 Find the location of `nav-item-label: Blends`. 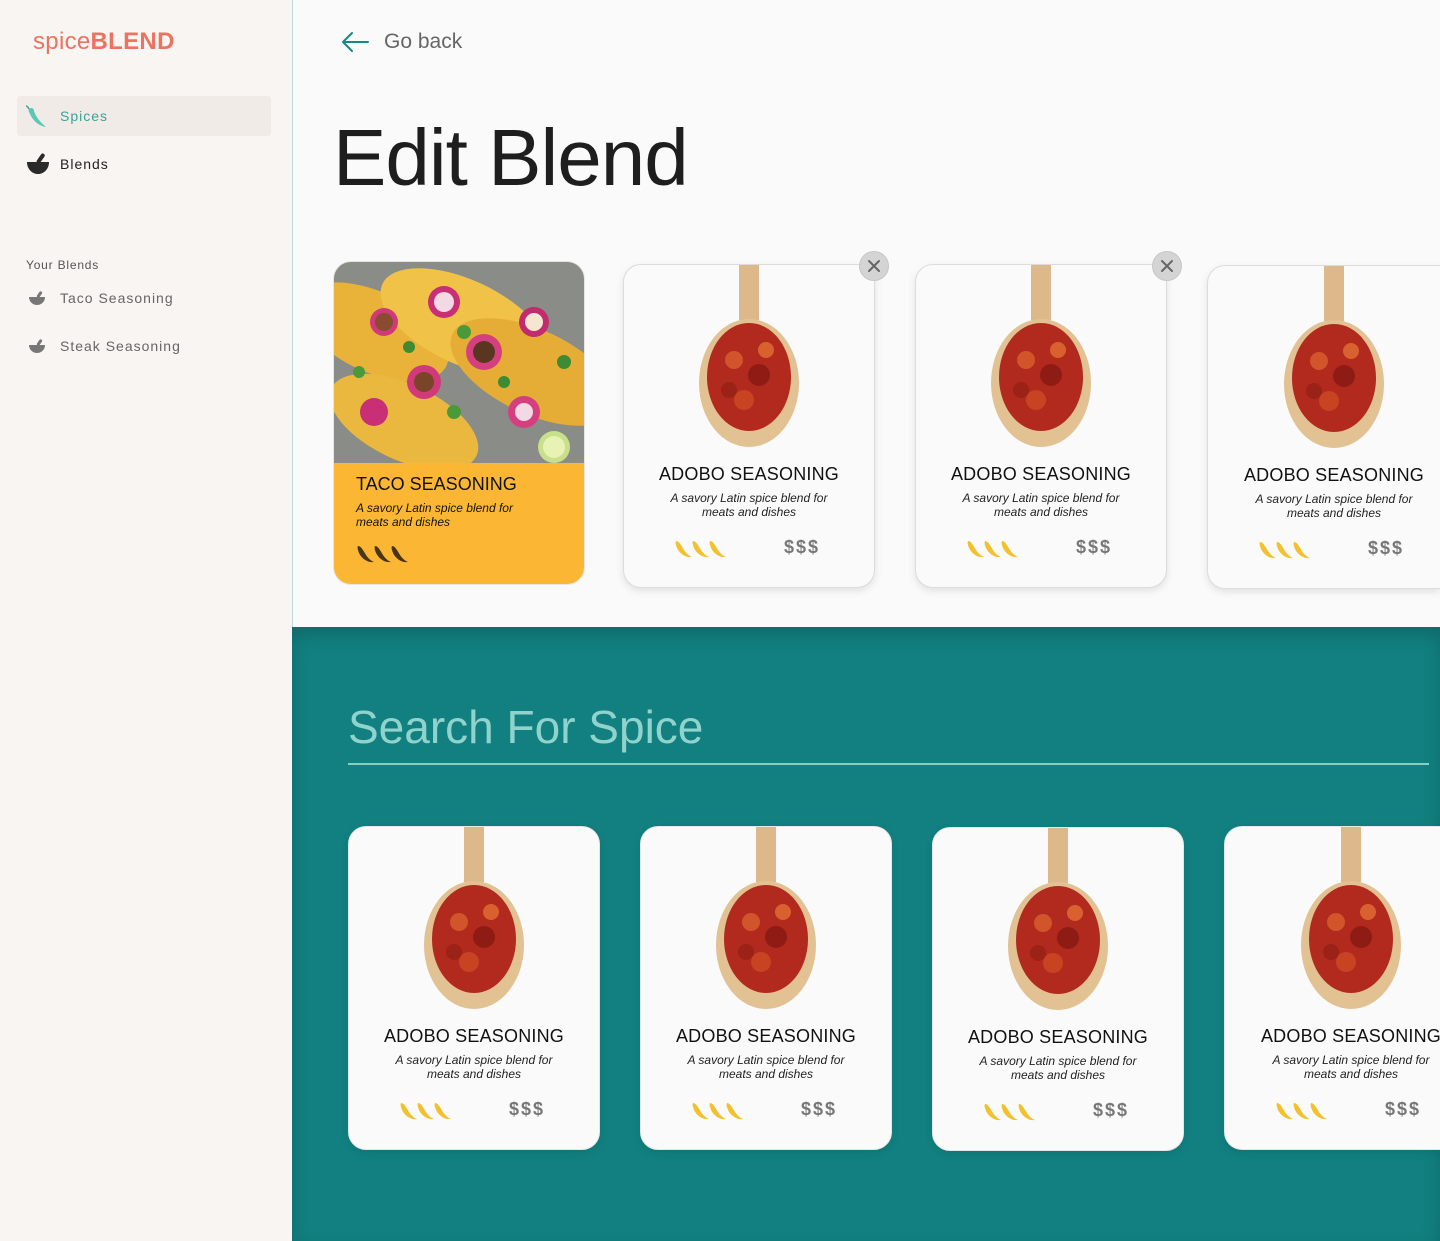

nav-item-label: Blends is located at coordinates (84, 164).